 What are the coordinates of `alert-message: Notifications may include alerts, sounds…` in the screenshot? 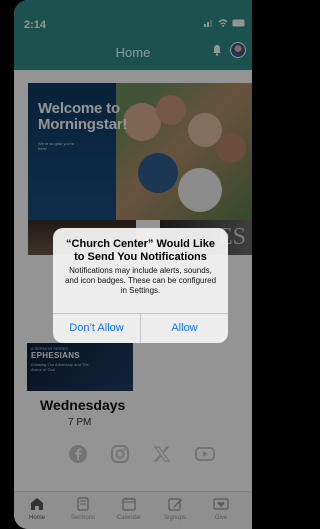 It's located at (140, 280).